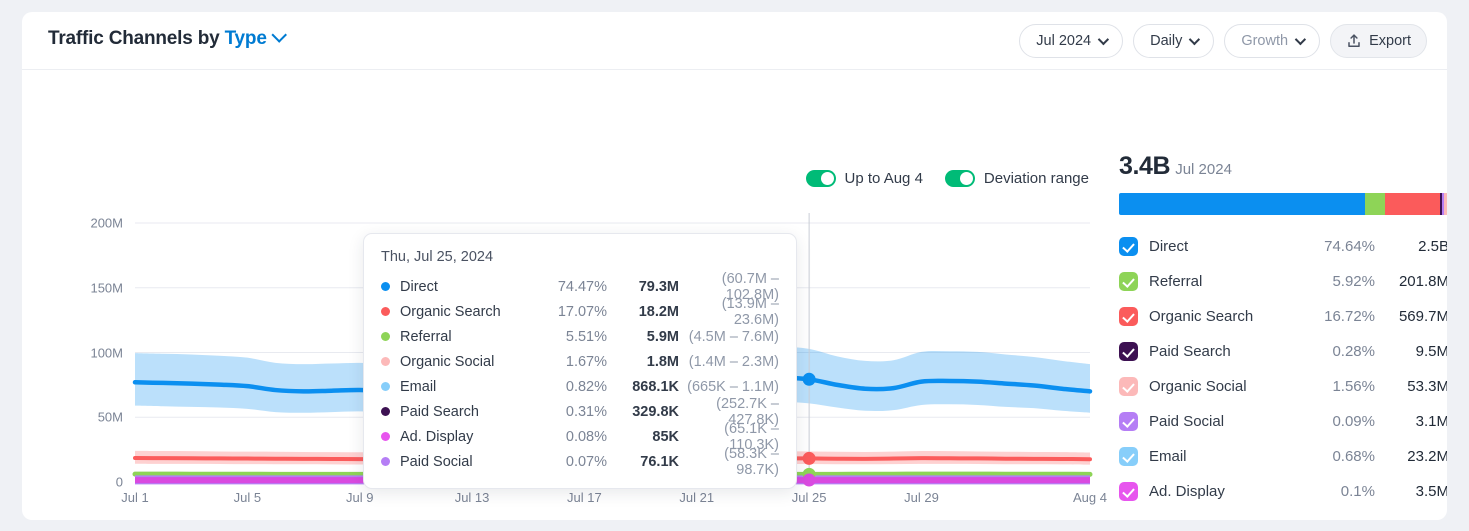 The image size is (1469, 531). Describe the element at coordinates (697, 497) in the screenshot. I see `x-axis-tick-label: Jul 21` at that location.